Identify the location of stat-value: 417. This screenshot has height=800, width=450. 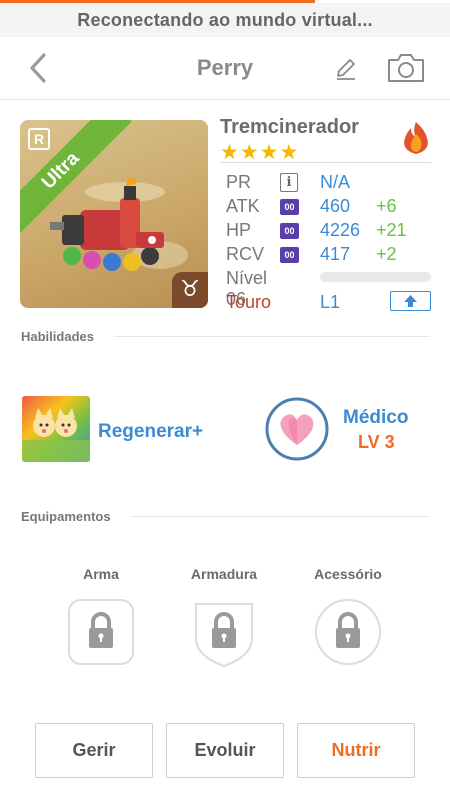
(335, 254).